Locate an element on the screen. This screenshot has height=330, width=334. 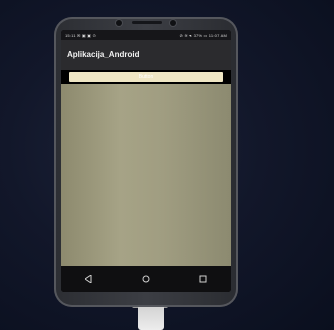
main-button: Button is located at coordinates (146, 77).